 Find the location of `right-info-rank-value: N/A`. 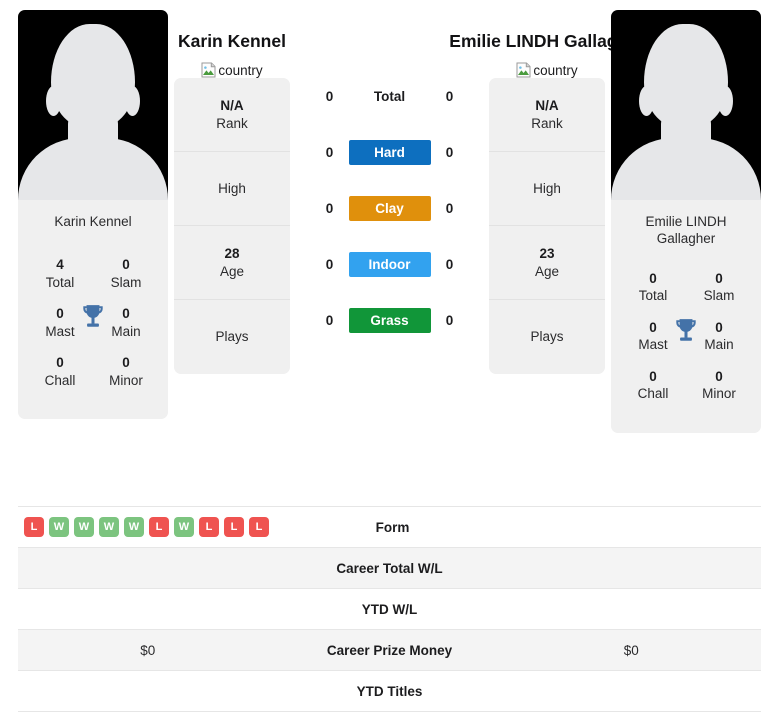

right-info-rank-value: N/A is located at coordinates (547, 106).